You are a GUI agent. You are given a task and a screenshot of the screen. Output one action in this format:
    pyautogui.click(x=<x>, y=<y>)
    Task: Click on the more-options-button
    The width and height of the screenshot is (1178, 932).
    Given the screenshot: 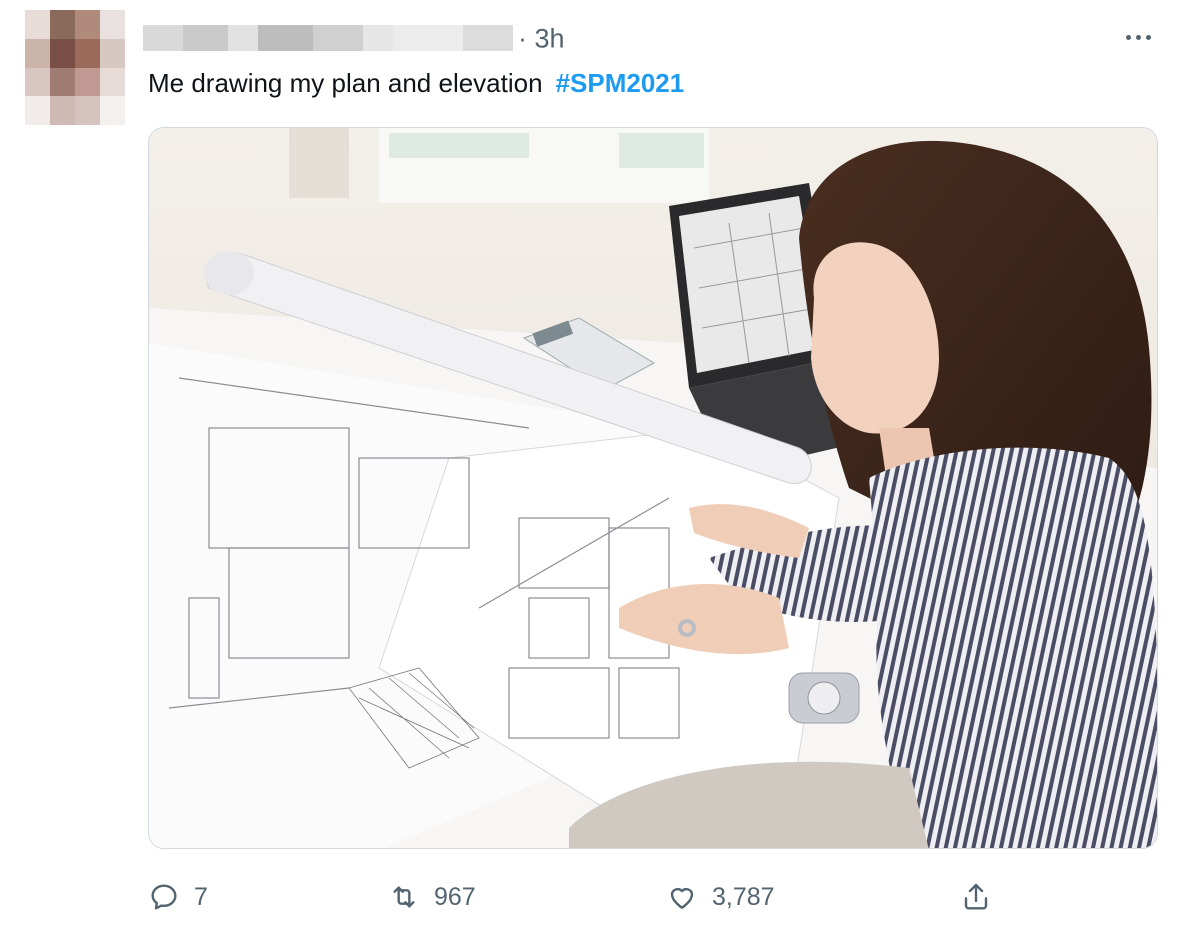 What is the action you would take?
    pyautogui.click(x=1138, y=37)
    